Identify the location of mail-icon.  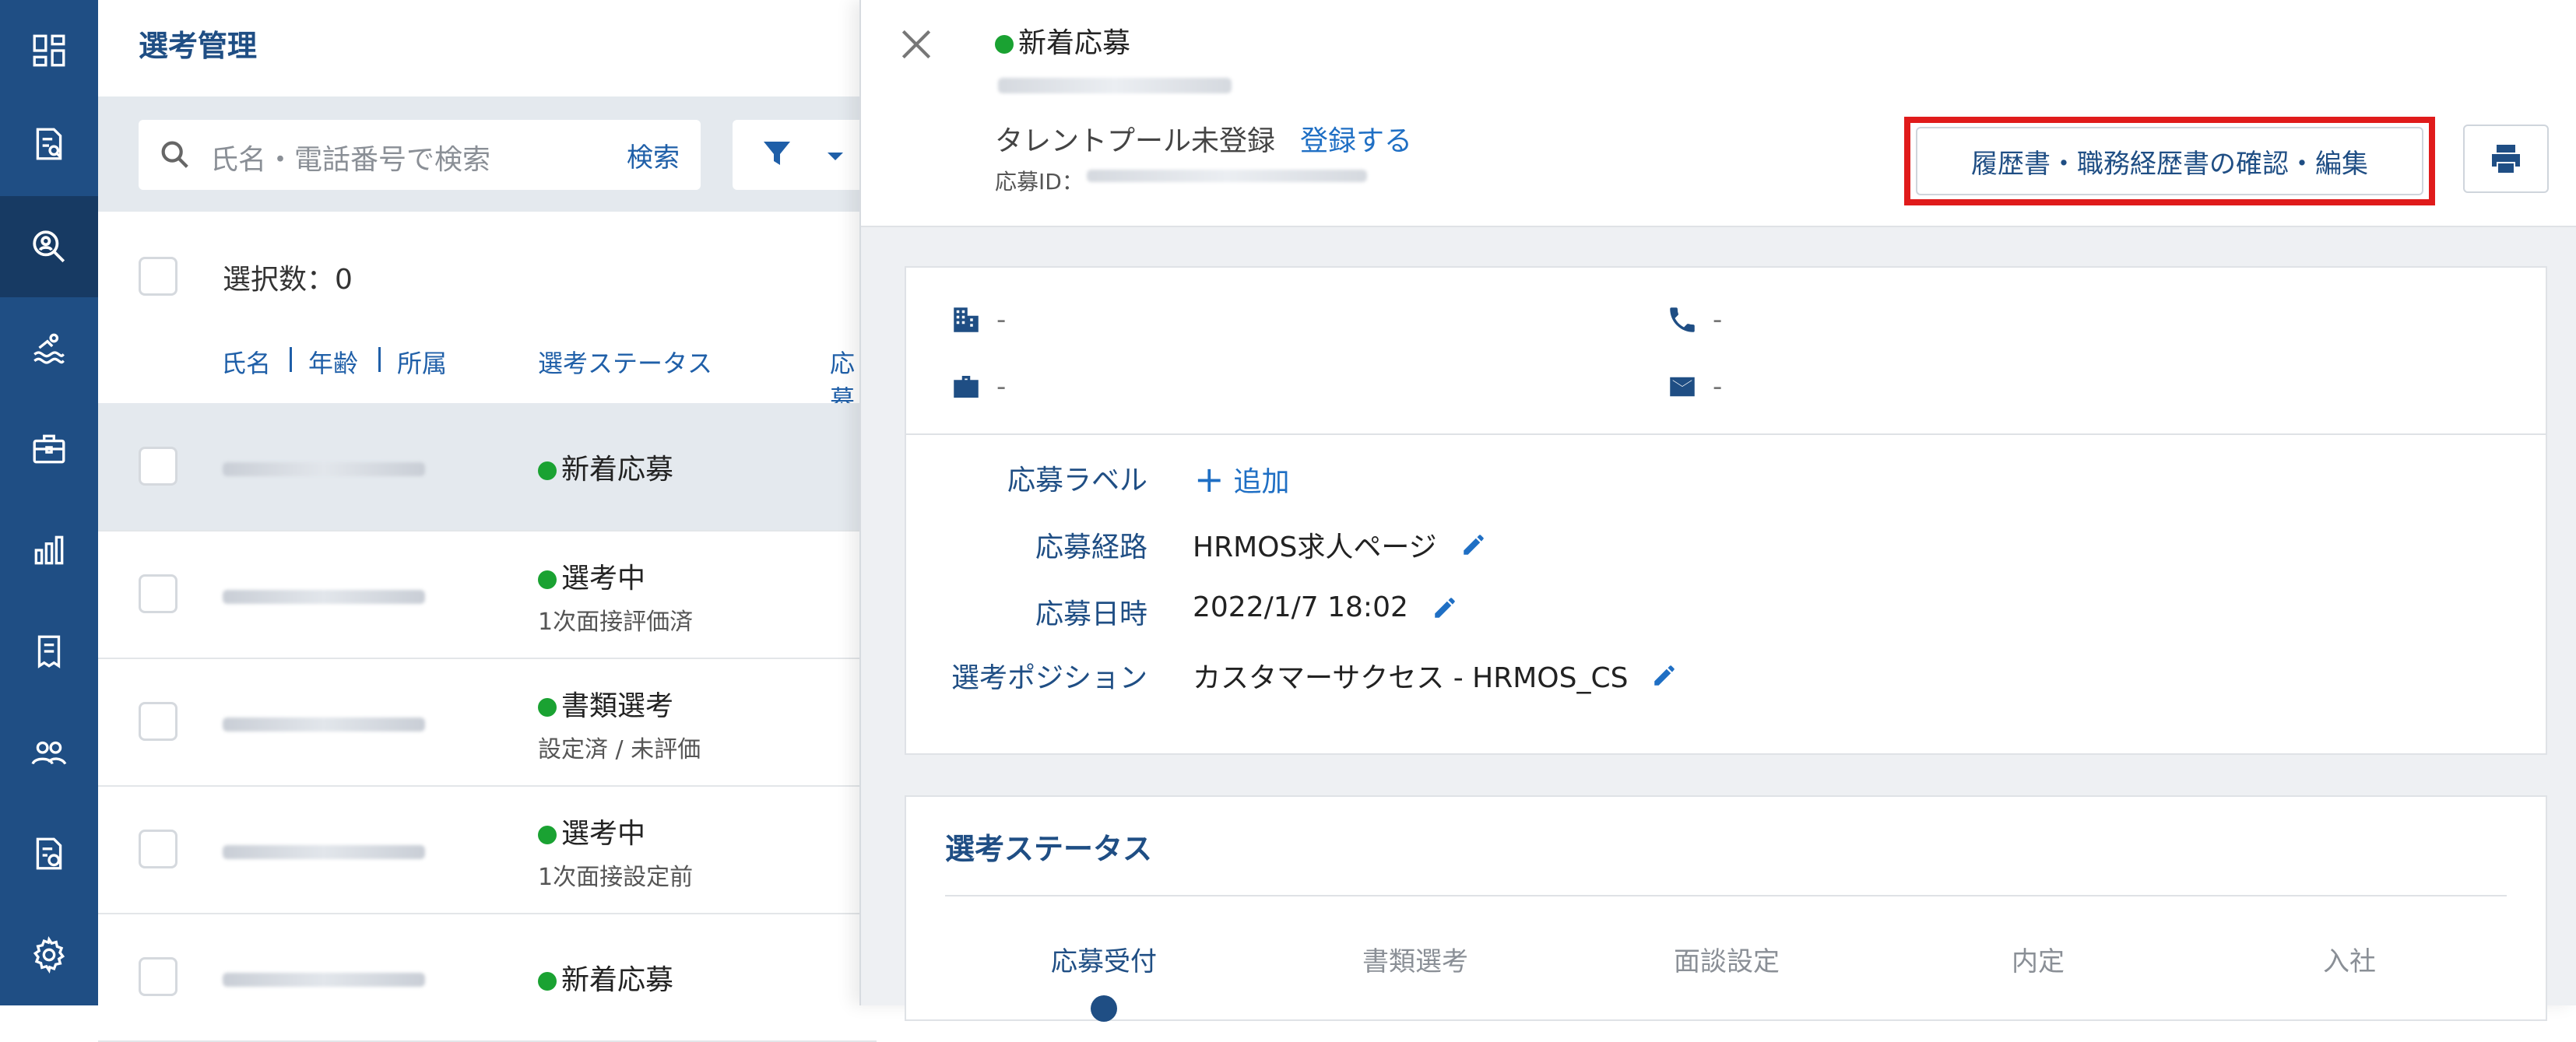
(1682, 387).